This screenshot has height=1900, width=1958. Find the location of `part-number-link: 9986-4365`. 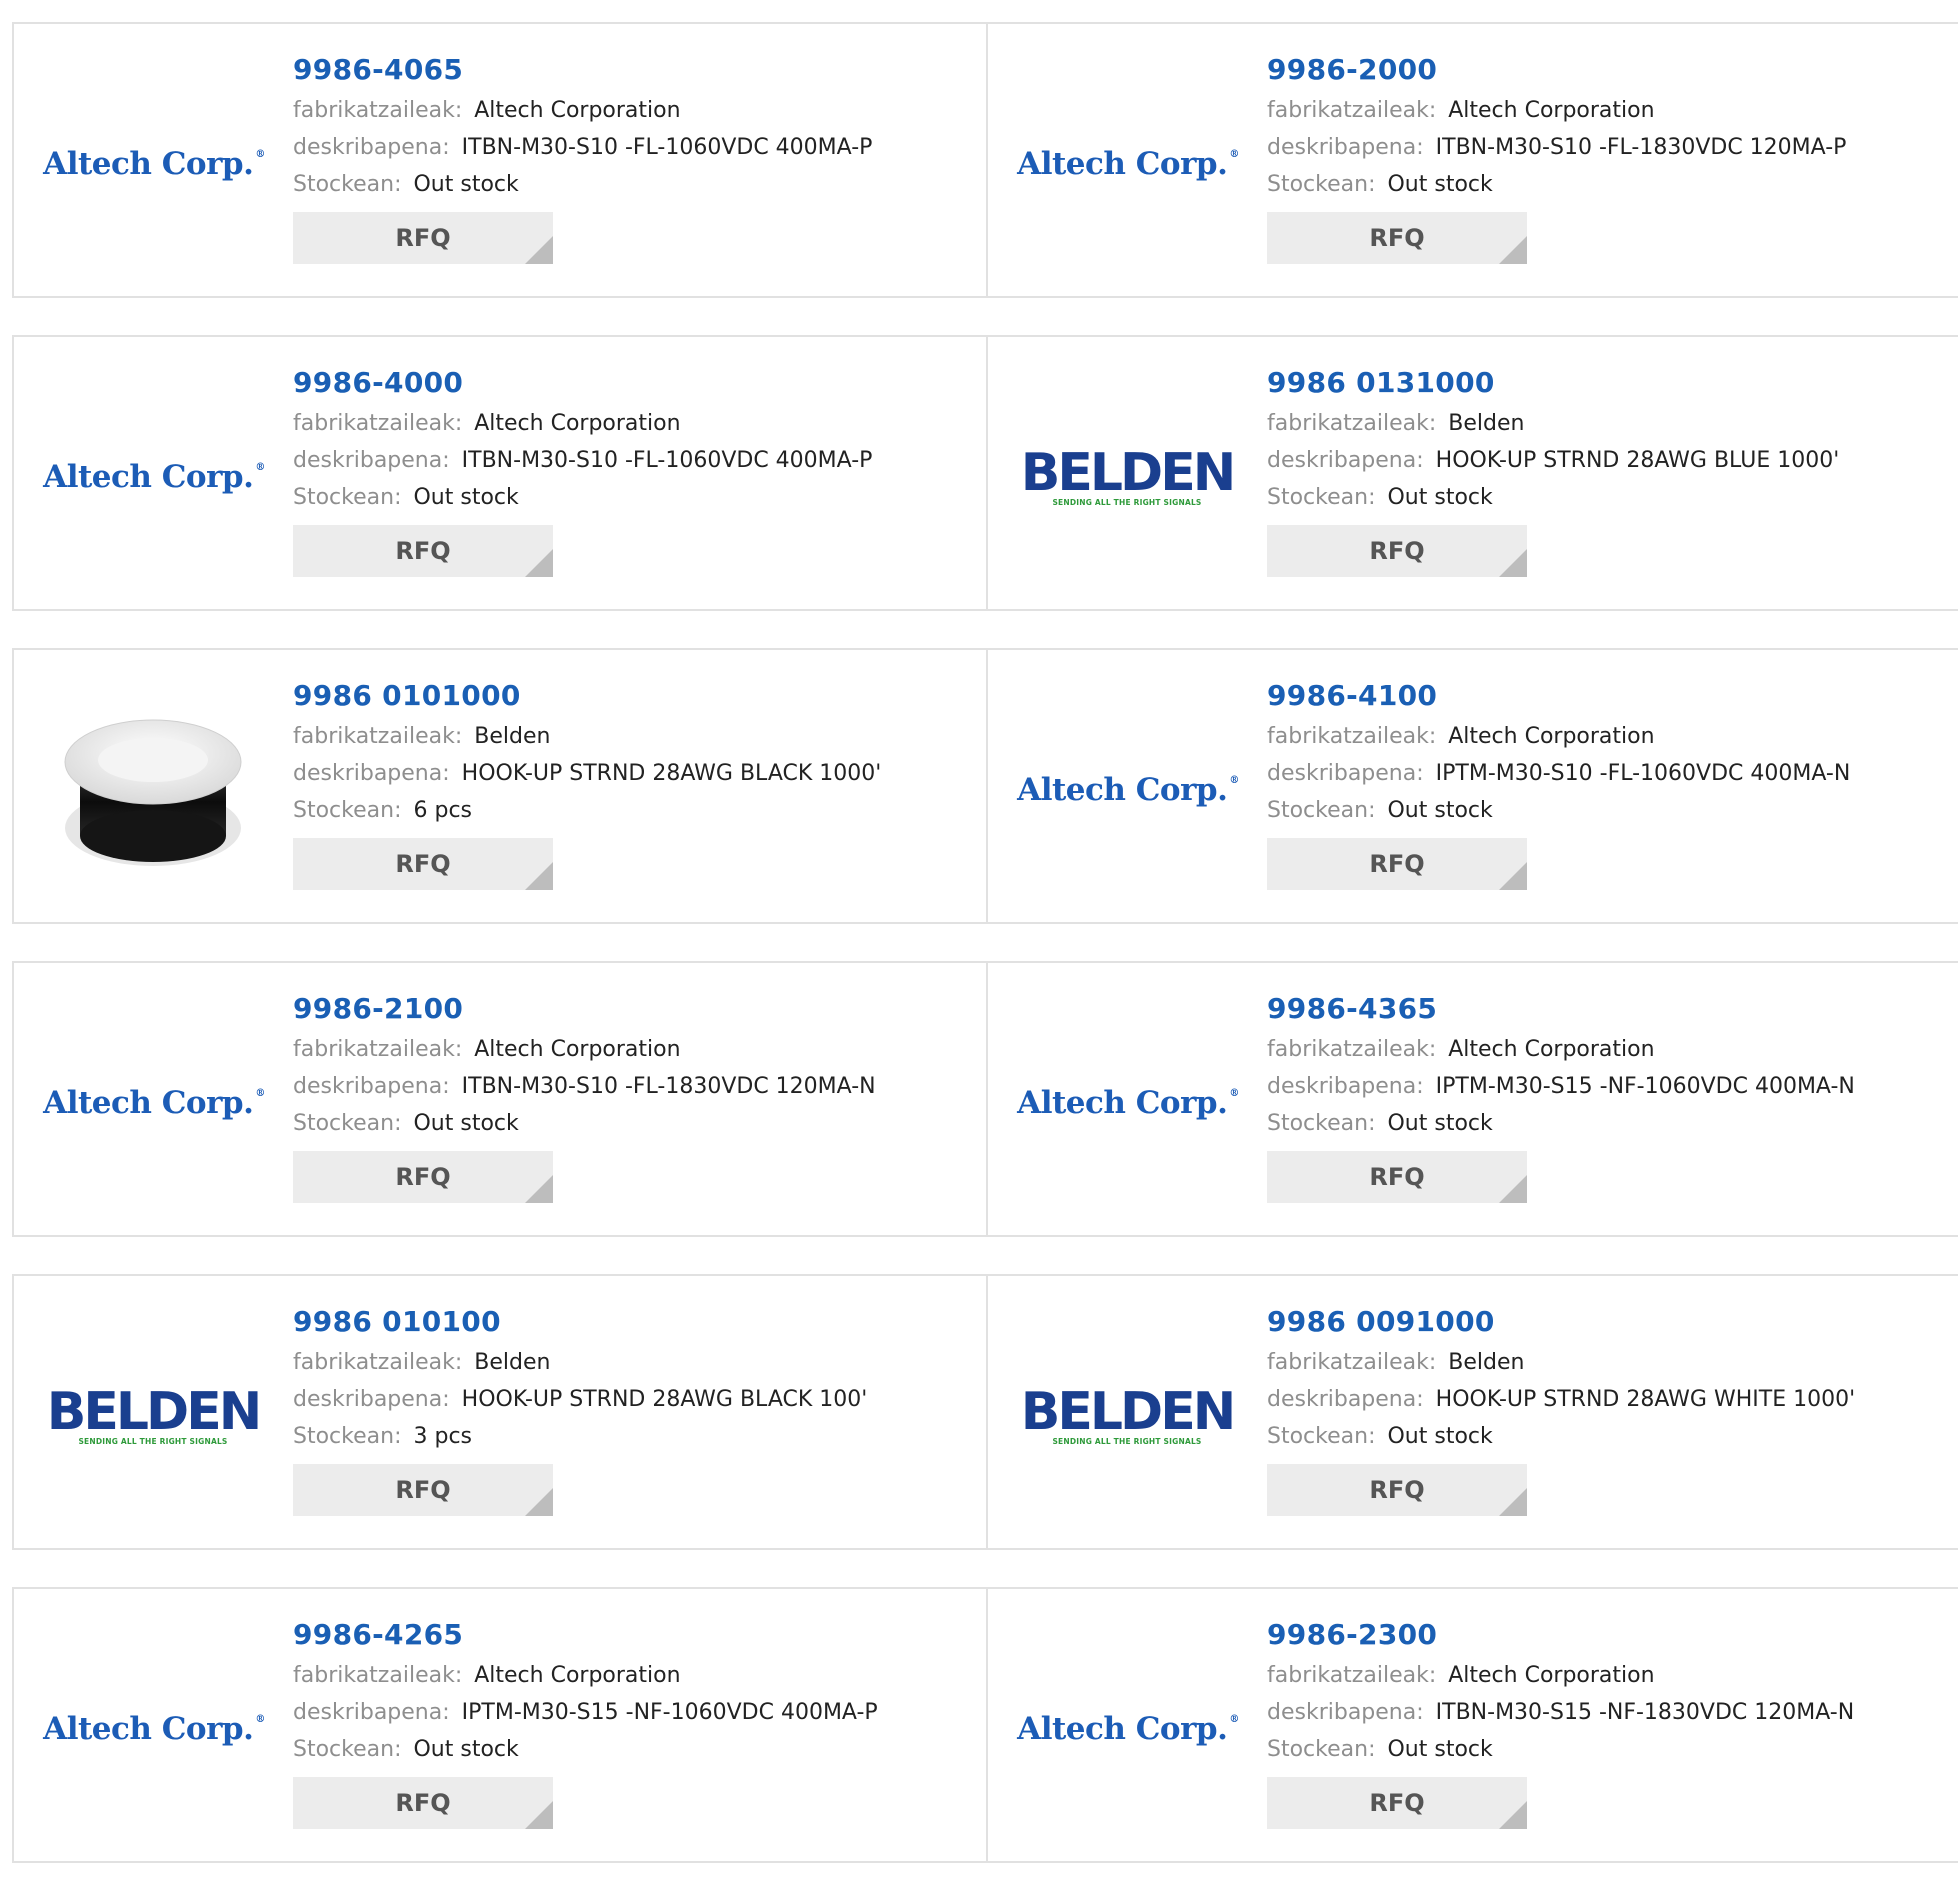

part-number-link: 9986-4365 is located at coordinates (1561, 1010).